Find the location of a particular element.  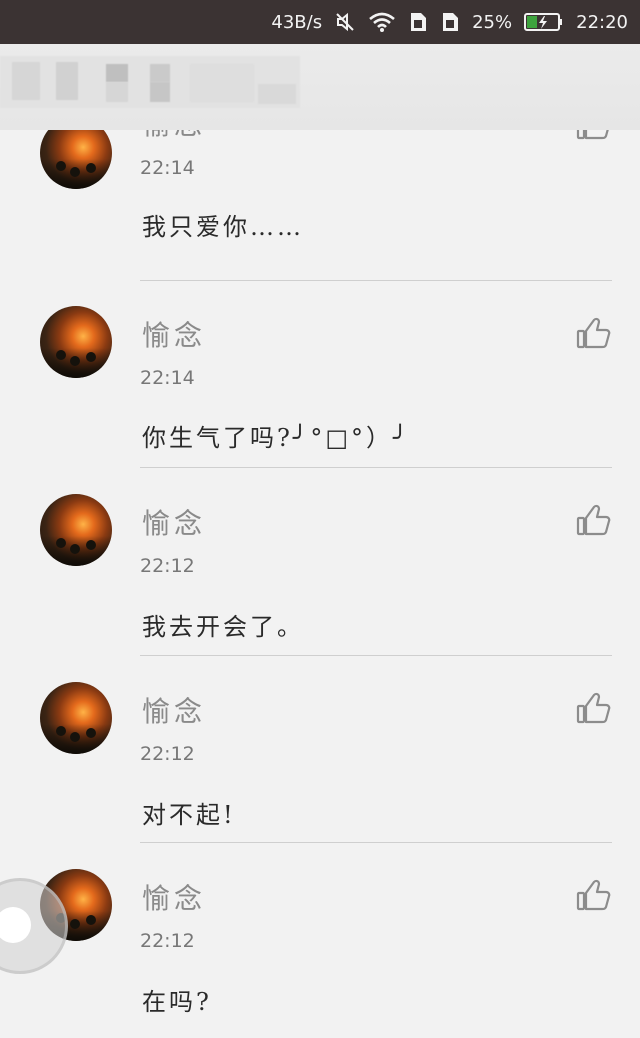

comment-text: 我去开会了。 is located at coordinates (223, 627).